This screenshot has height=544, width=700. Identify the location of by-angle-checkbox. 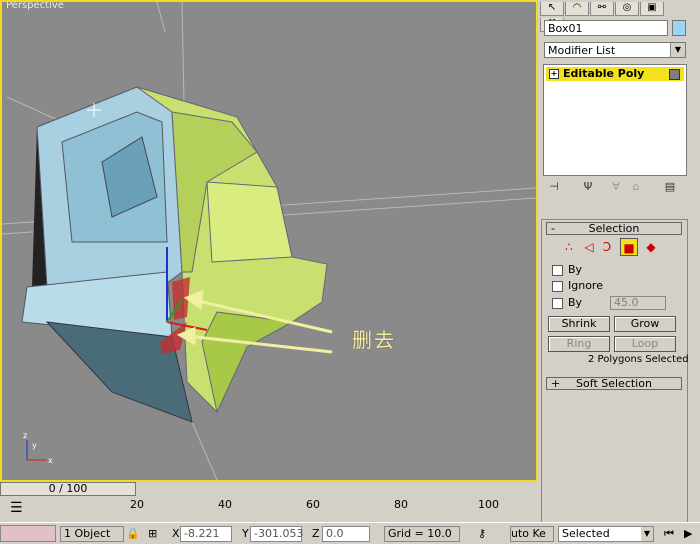
(557, 303).